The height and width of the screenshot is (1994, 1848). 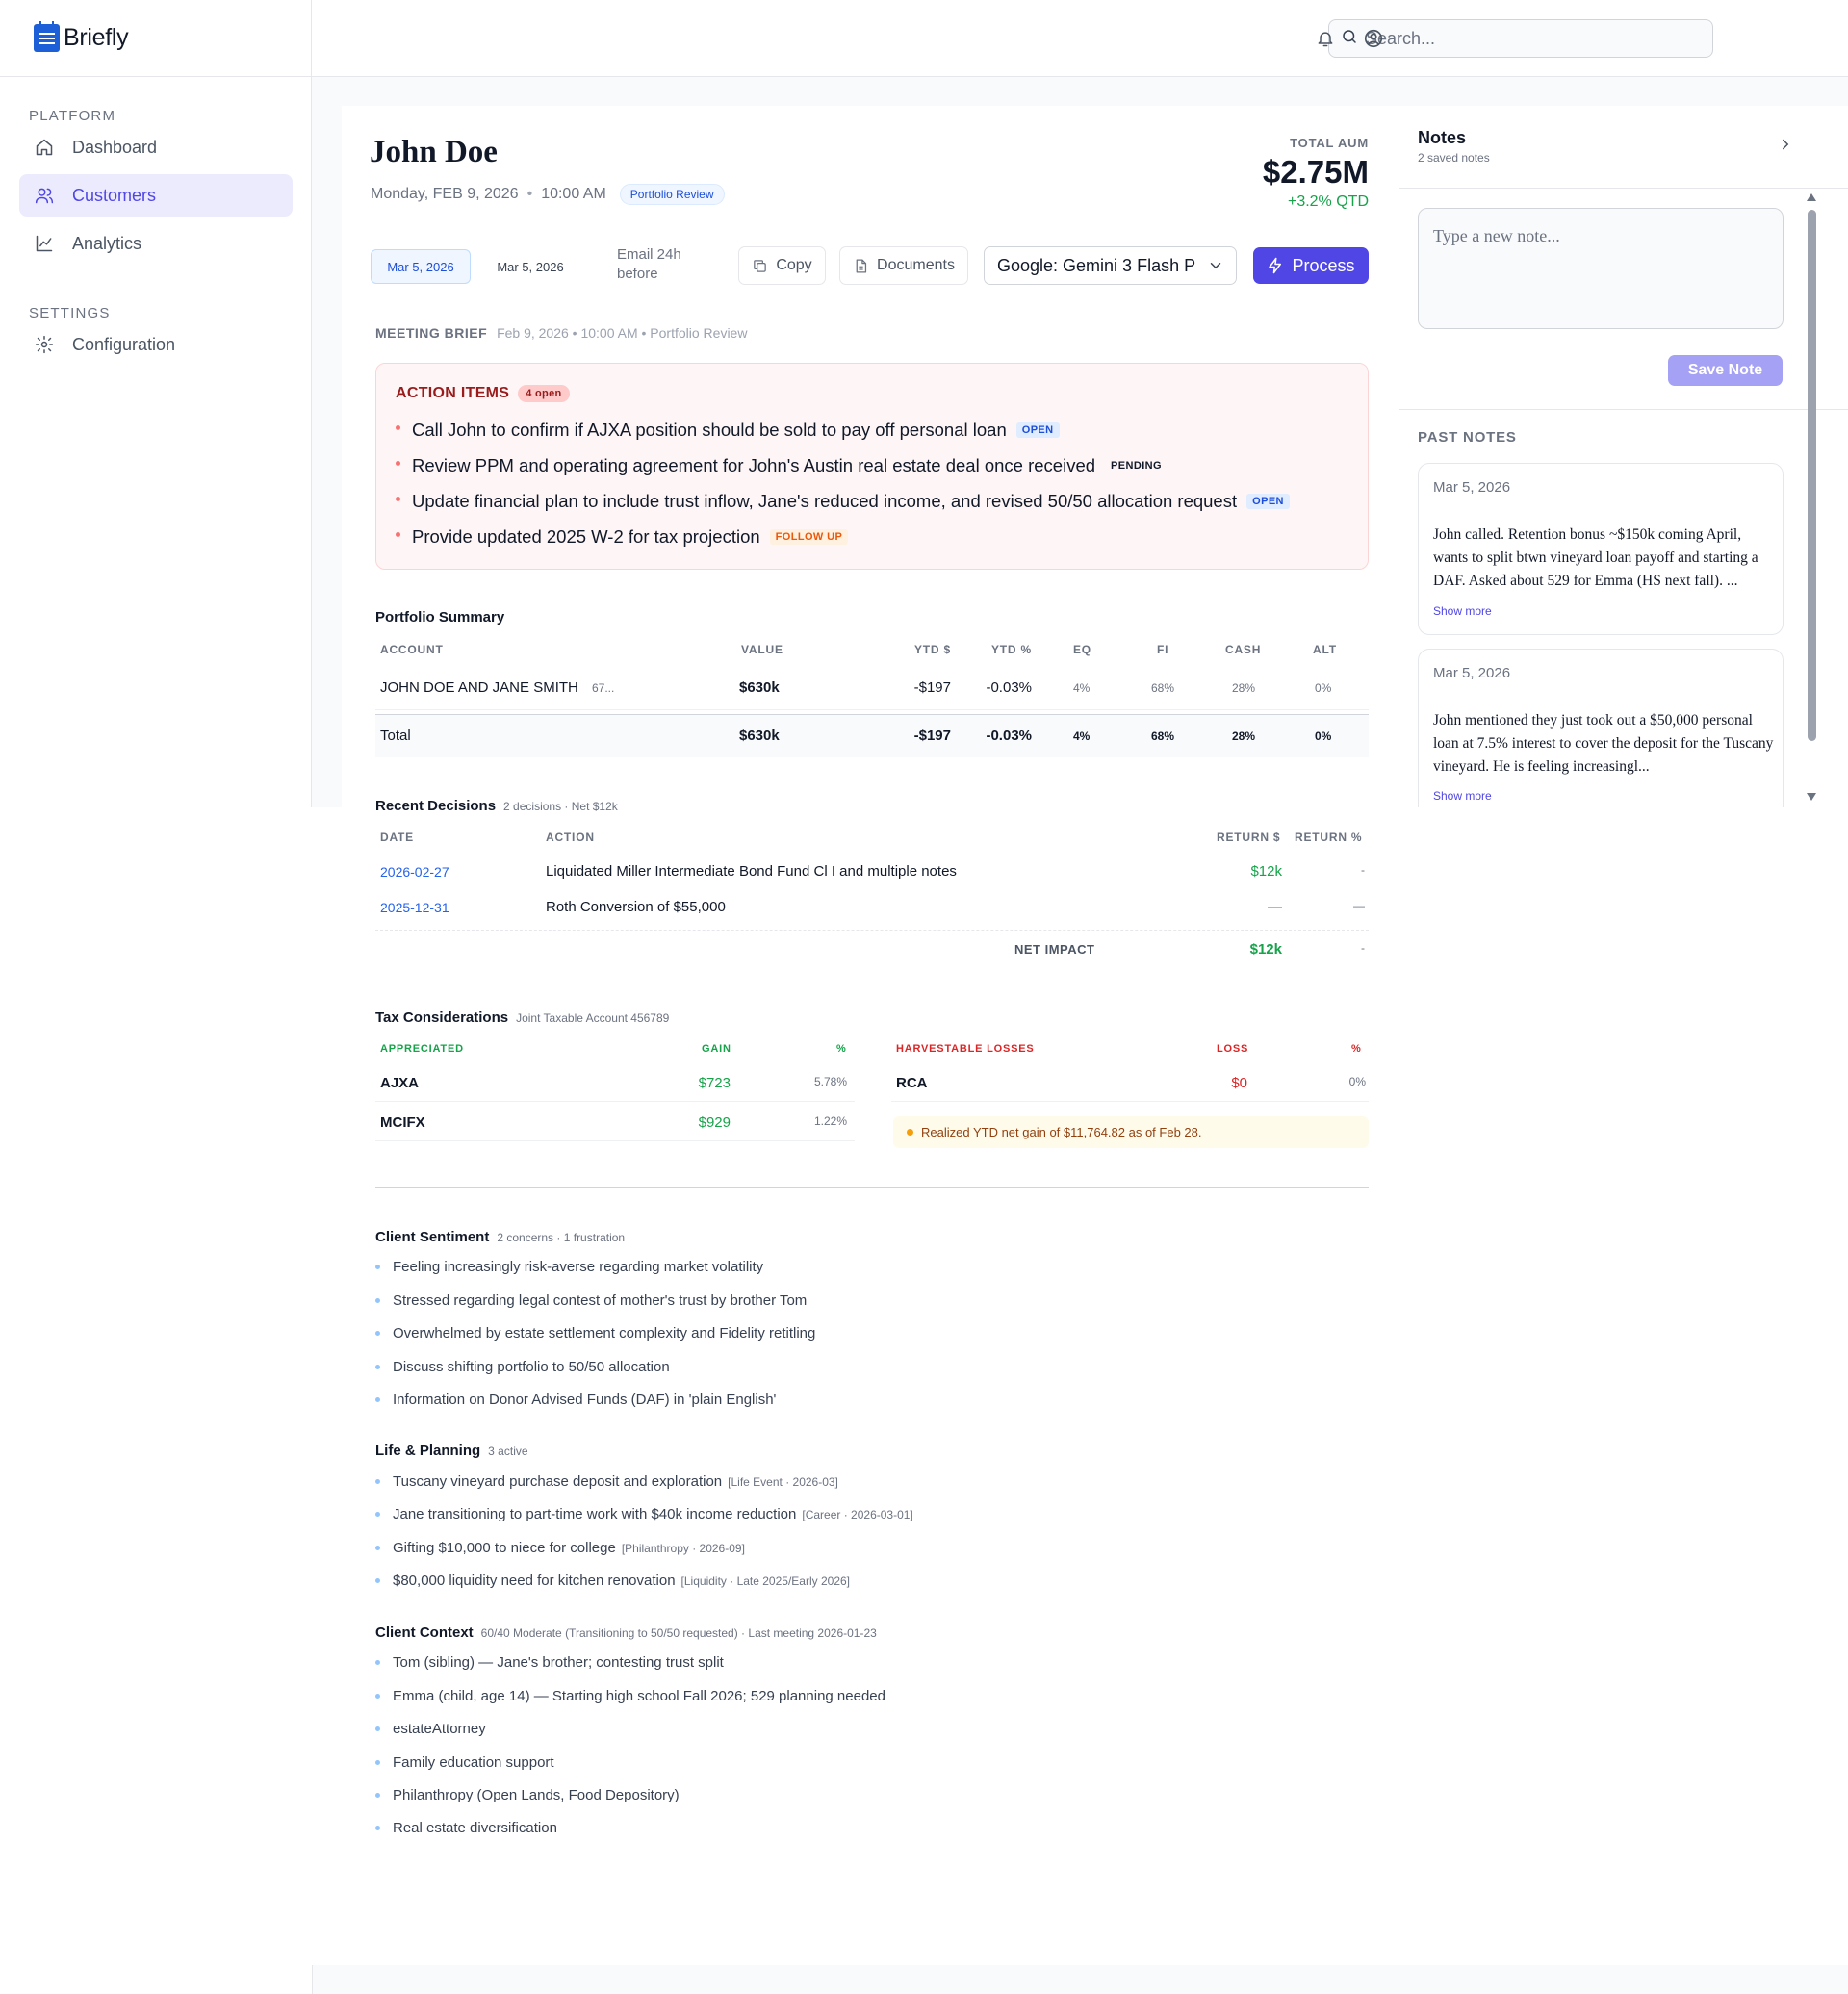 I want to click on column-header: GAIN, so click(x=717, y=1049).